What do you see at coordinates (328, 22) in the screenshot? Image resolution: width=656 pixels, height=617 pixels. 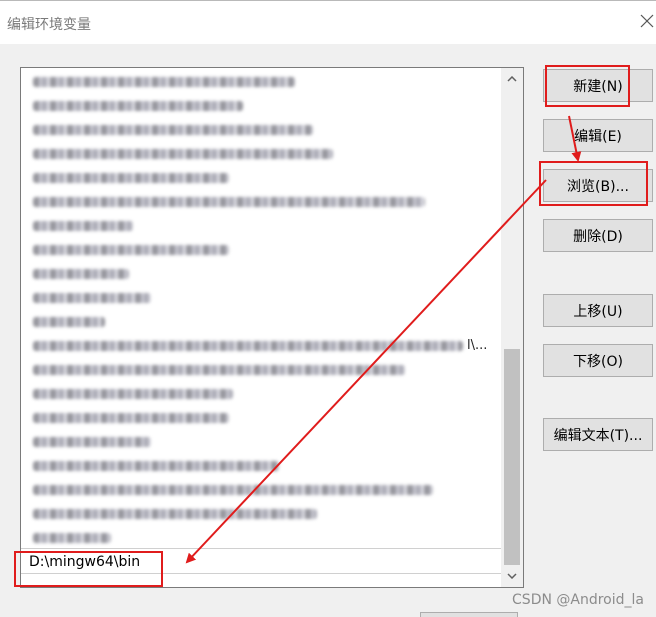 I see `title-bar: 编辑环境变量` at bounding box center [328, 22].